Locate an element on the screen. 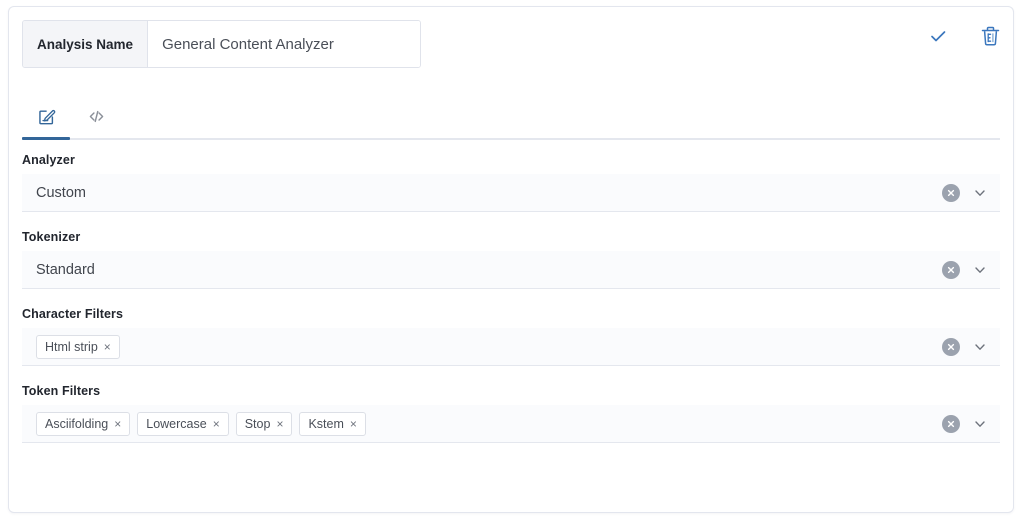 The height and width of the screenshot is (519, 1029). multiselect-character-filters: Html strip × is located at coordinates (511, 347).